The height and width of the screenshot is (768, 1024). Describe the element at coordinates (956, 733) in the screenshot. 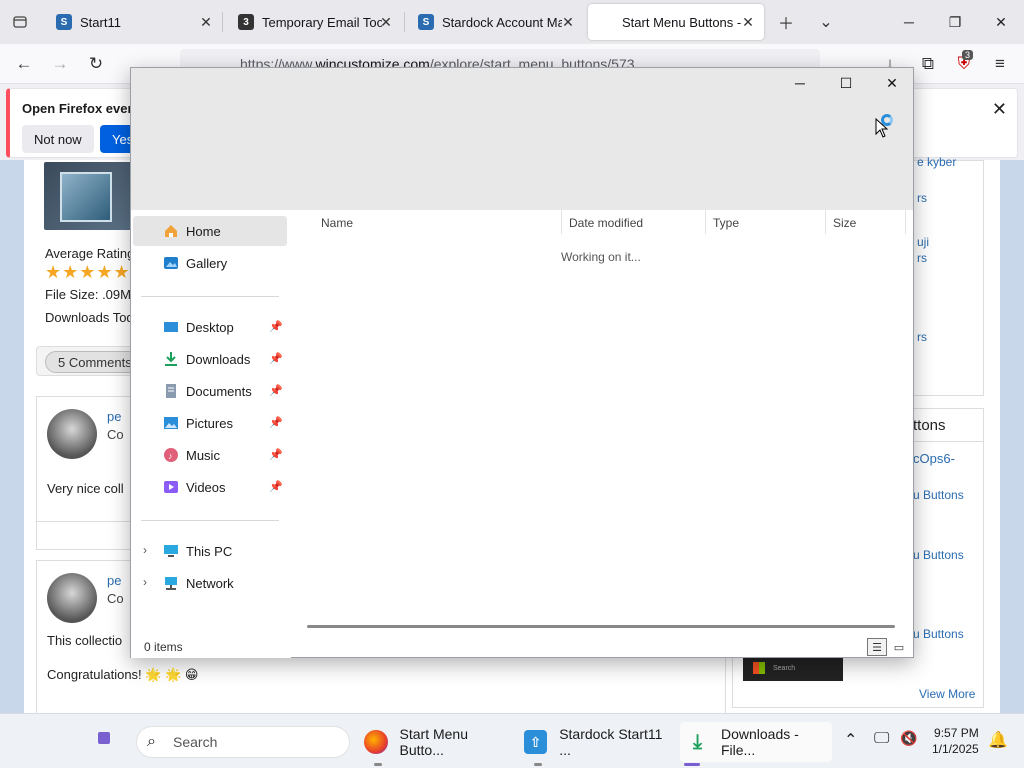

I see `clock-time: 9:57 PM` at that location.